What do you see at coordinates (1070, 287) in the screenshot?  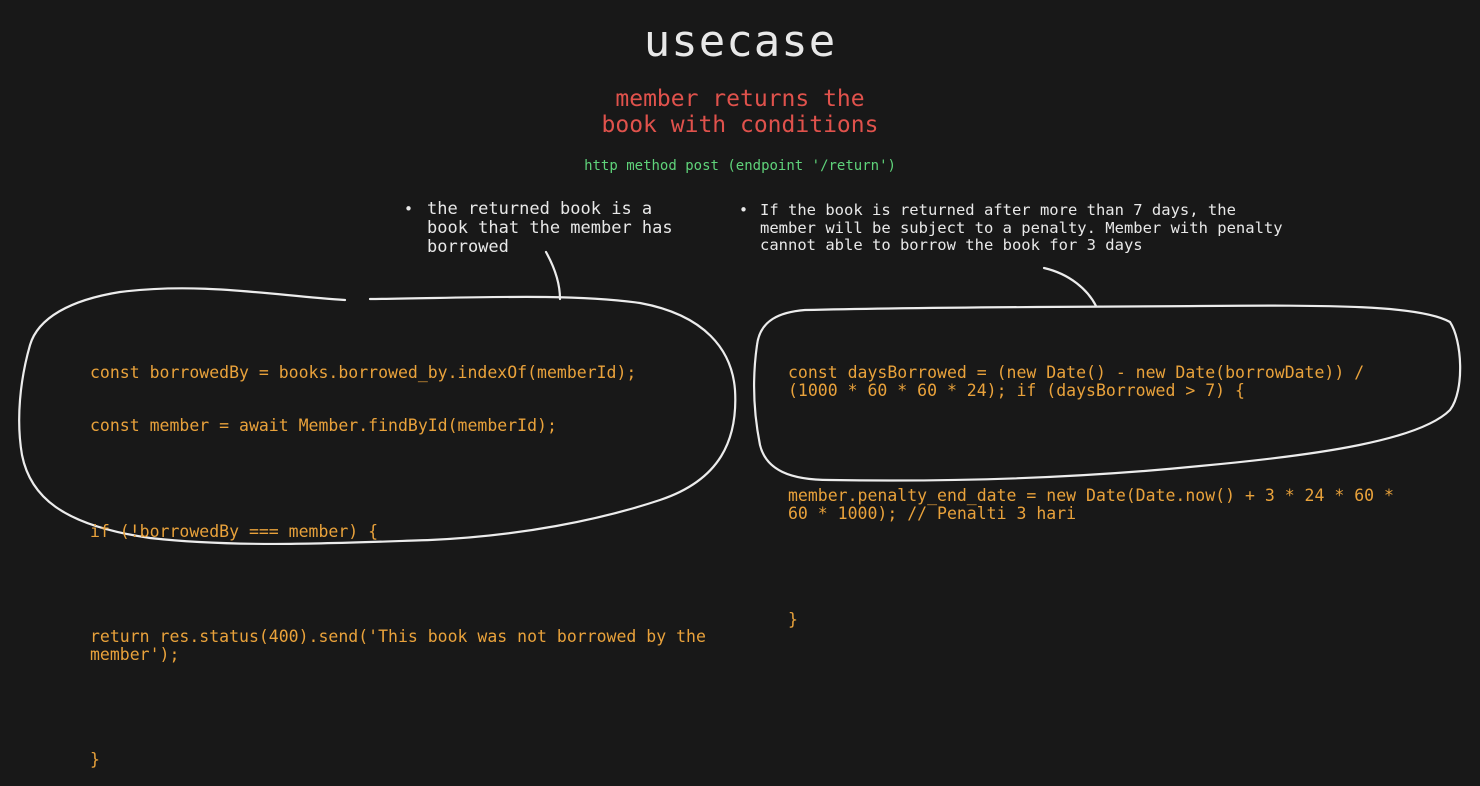 I see `right-connector` at bounding box center [1070, 287].